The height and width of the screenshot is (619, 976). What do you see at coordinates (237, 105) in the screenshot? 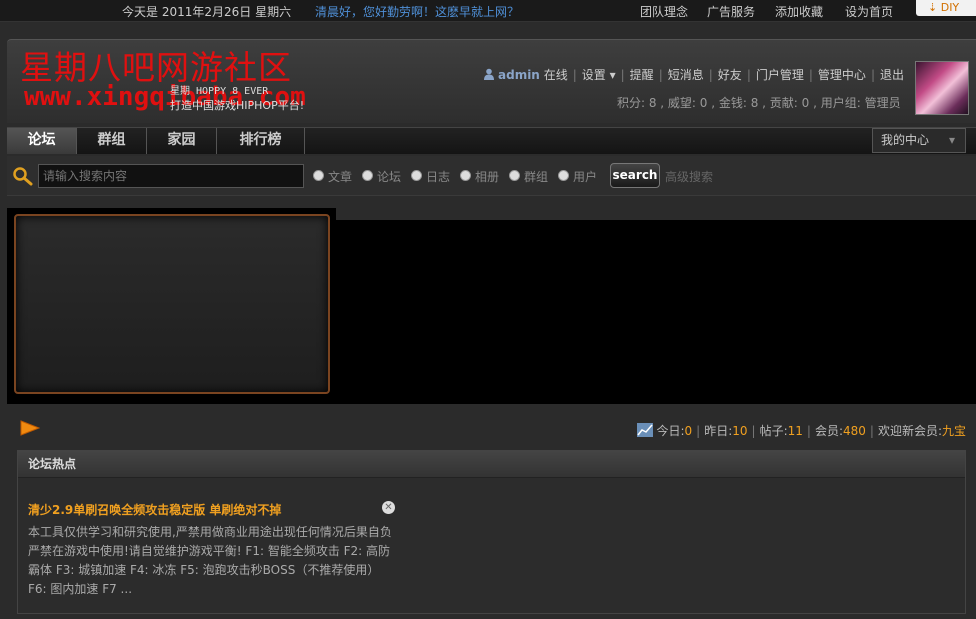
I see `slogan-line-2: 打造中国游戏HIPHOP平台!` at bounding box center [237, 105].